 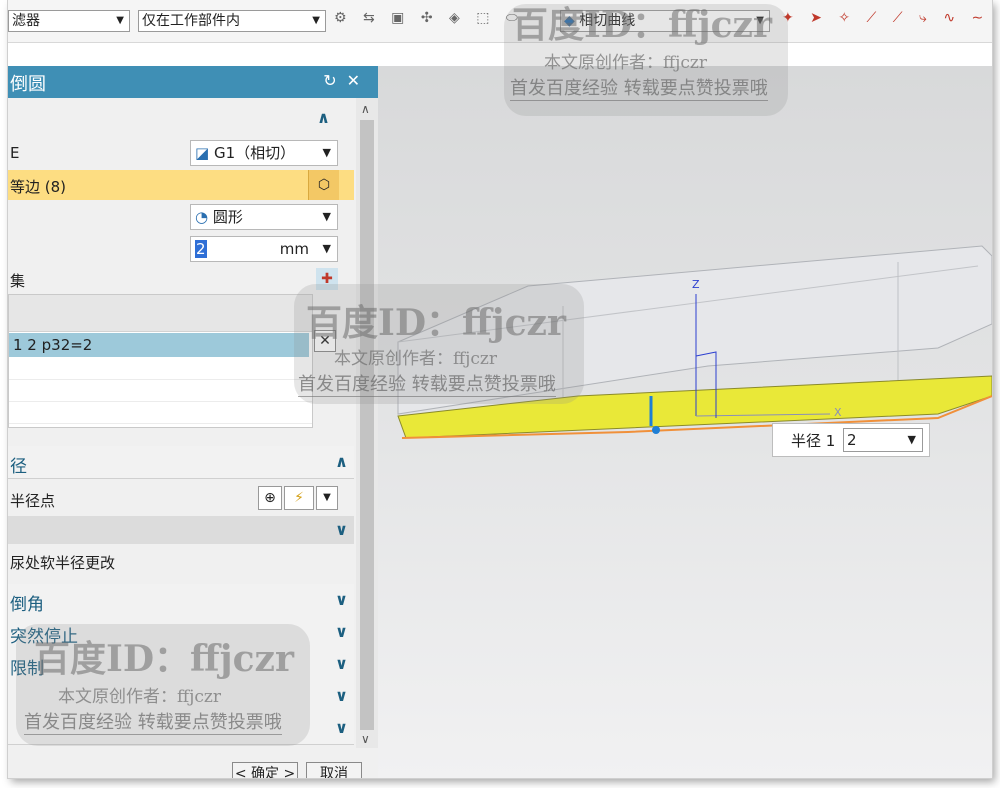 I want to click on continuity-label: E, so click(x=15, y=153).